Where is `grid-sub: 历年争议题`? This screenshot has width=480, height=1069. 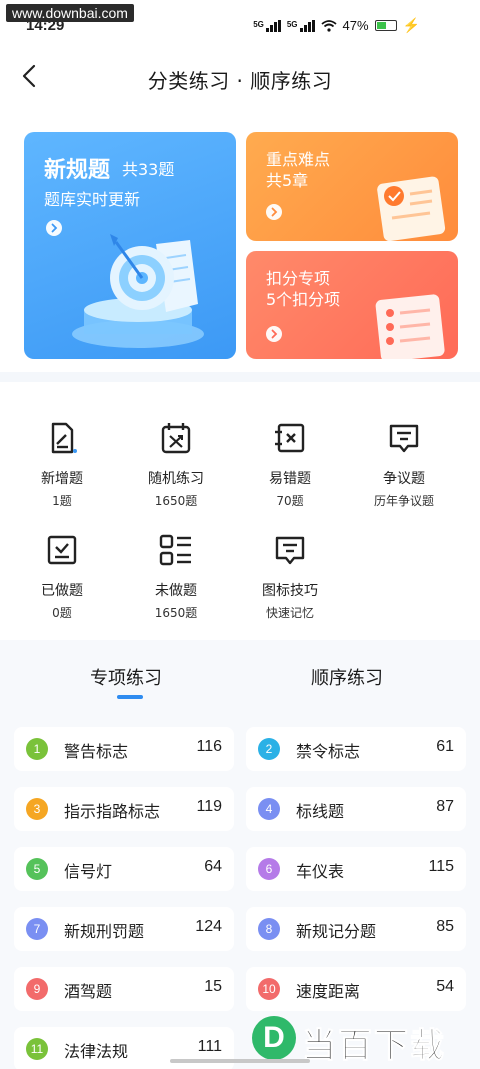
grid-sub: 历年争议题 is located at coordinates (403, 501).